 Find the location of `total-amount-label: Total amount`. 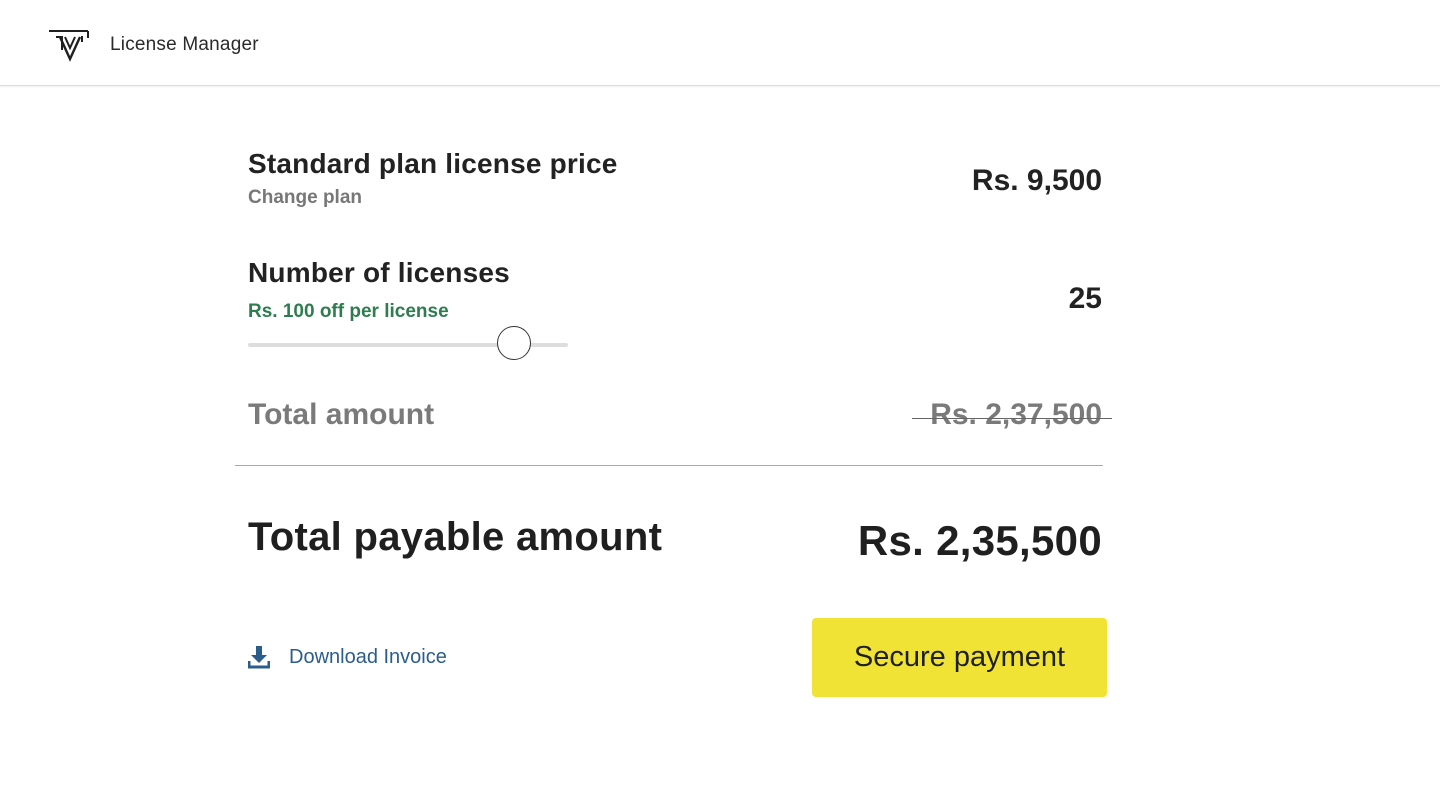

total-amount-label: Total amount is located at coordinates (341, 414).